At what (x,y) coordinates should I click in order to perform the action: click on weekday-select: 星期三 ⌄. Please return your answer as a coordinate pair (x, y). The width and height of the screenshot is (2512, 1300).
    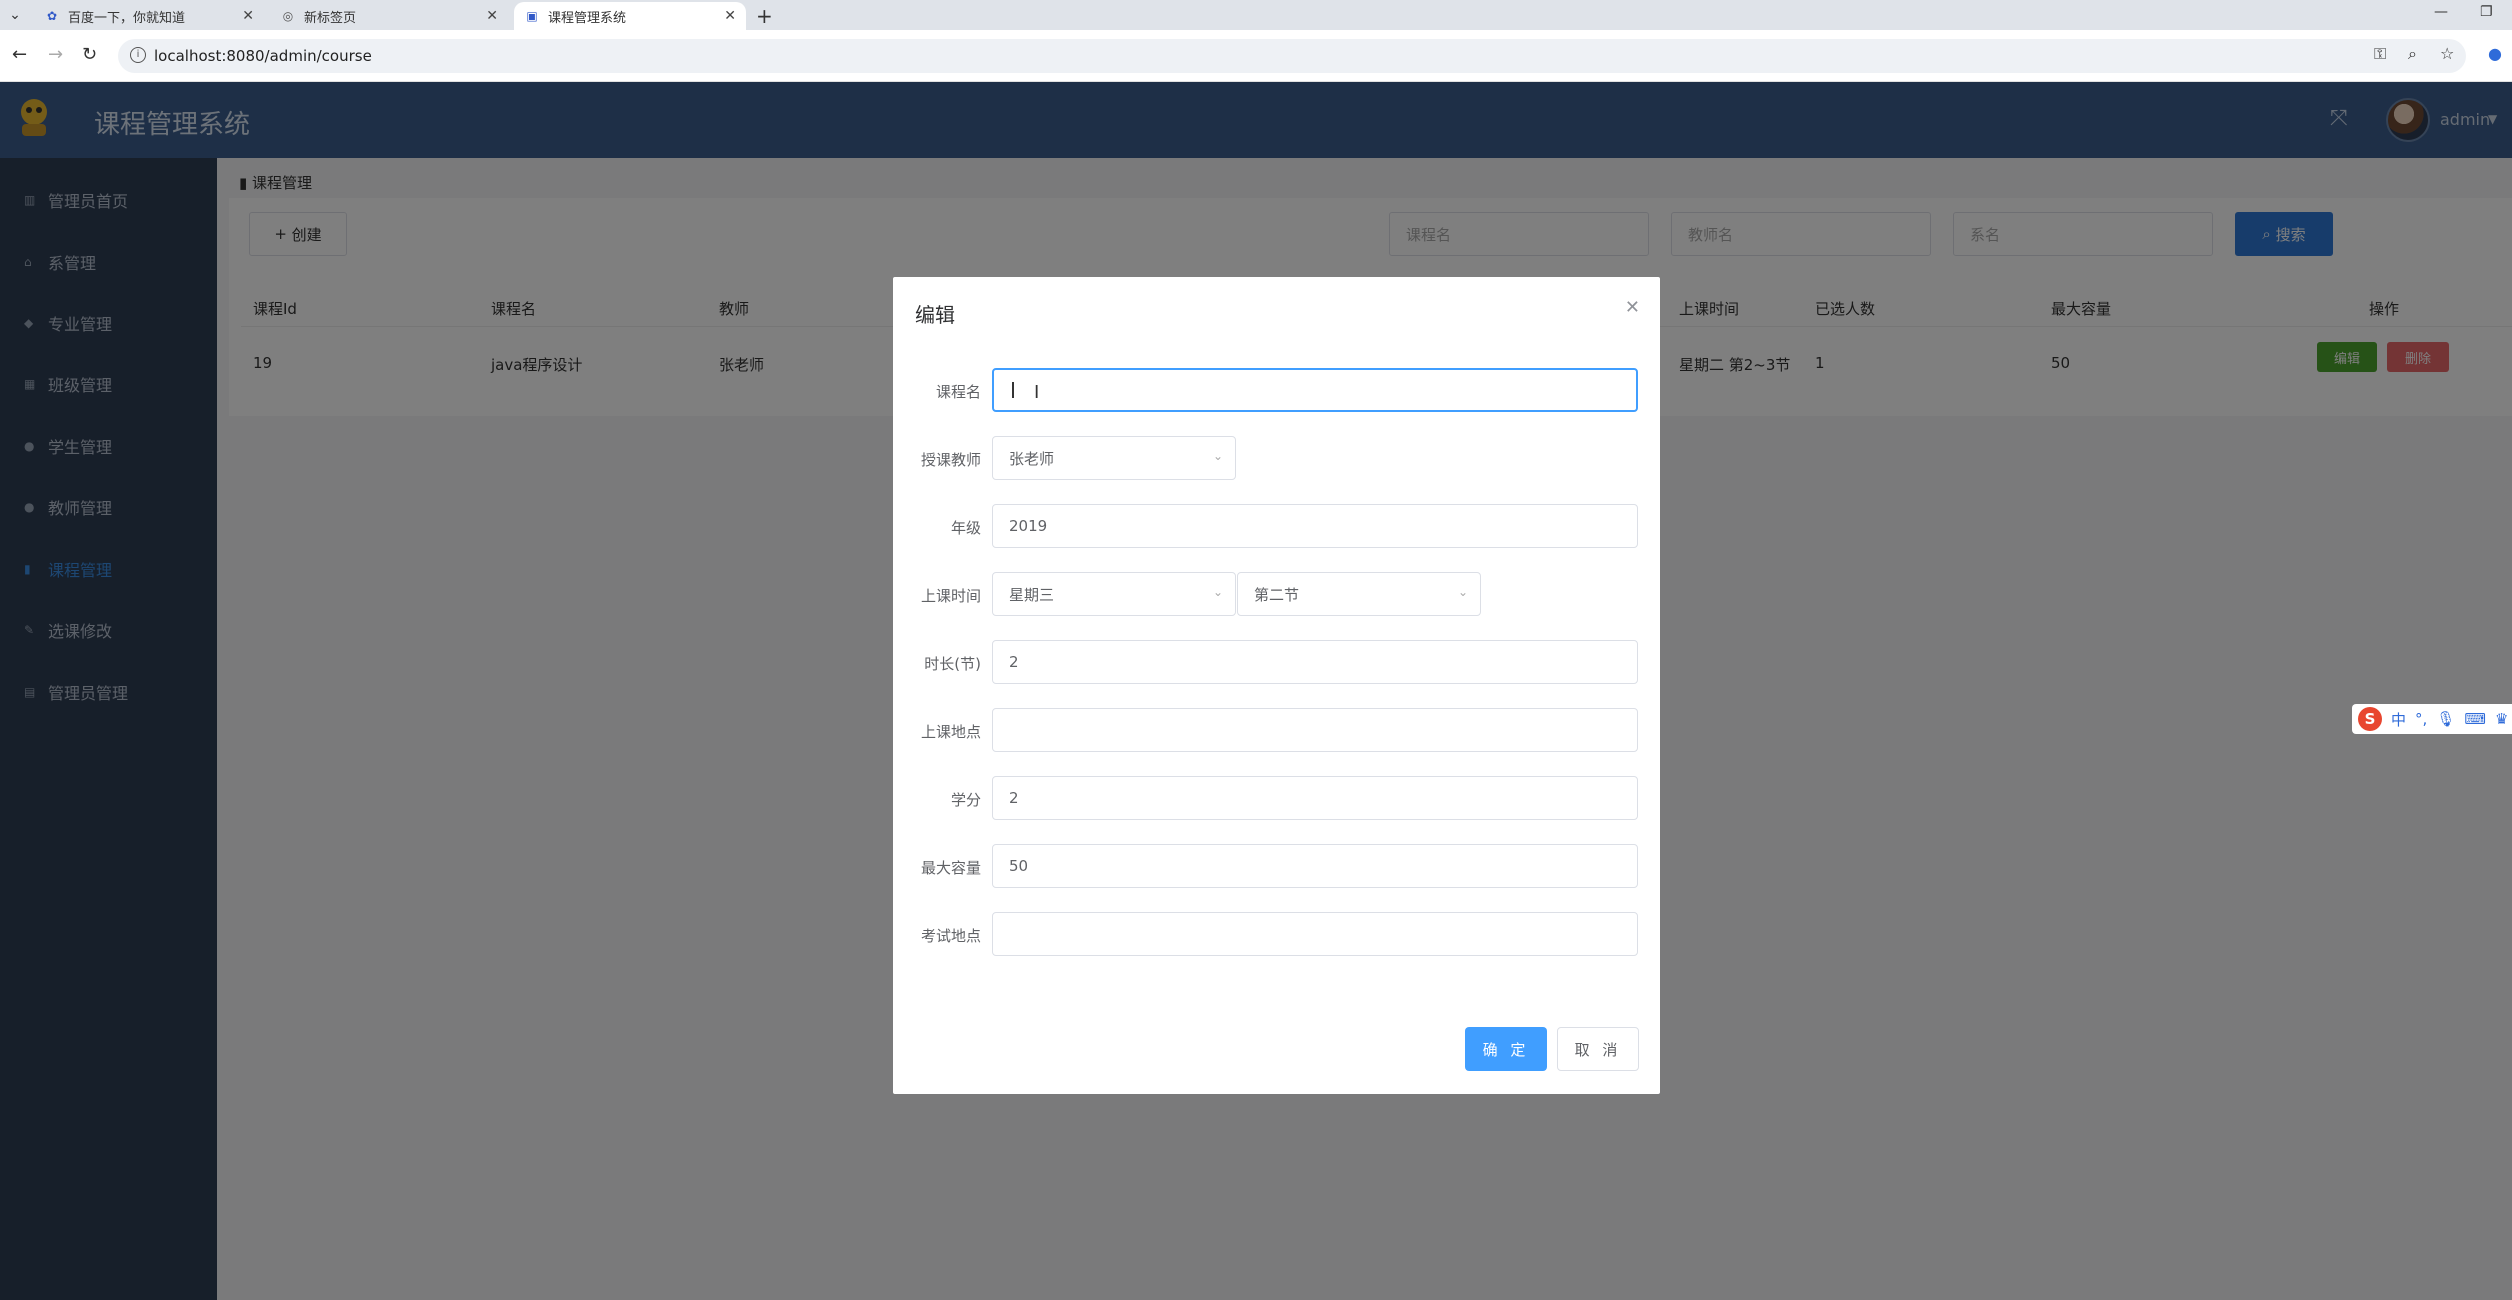
    Looking at the image, I should click on (1114, 594).